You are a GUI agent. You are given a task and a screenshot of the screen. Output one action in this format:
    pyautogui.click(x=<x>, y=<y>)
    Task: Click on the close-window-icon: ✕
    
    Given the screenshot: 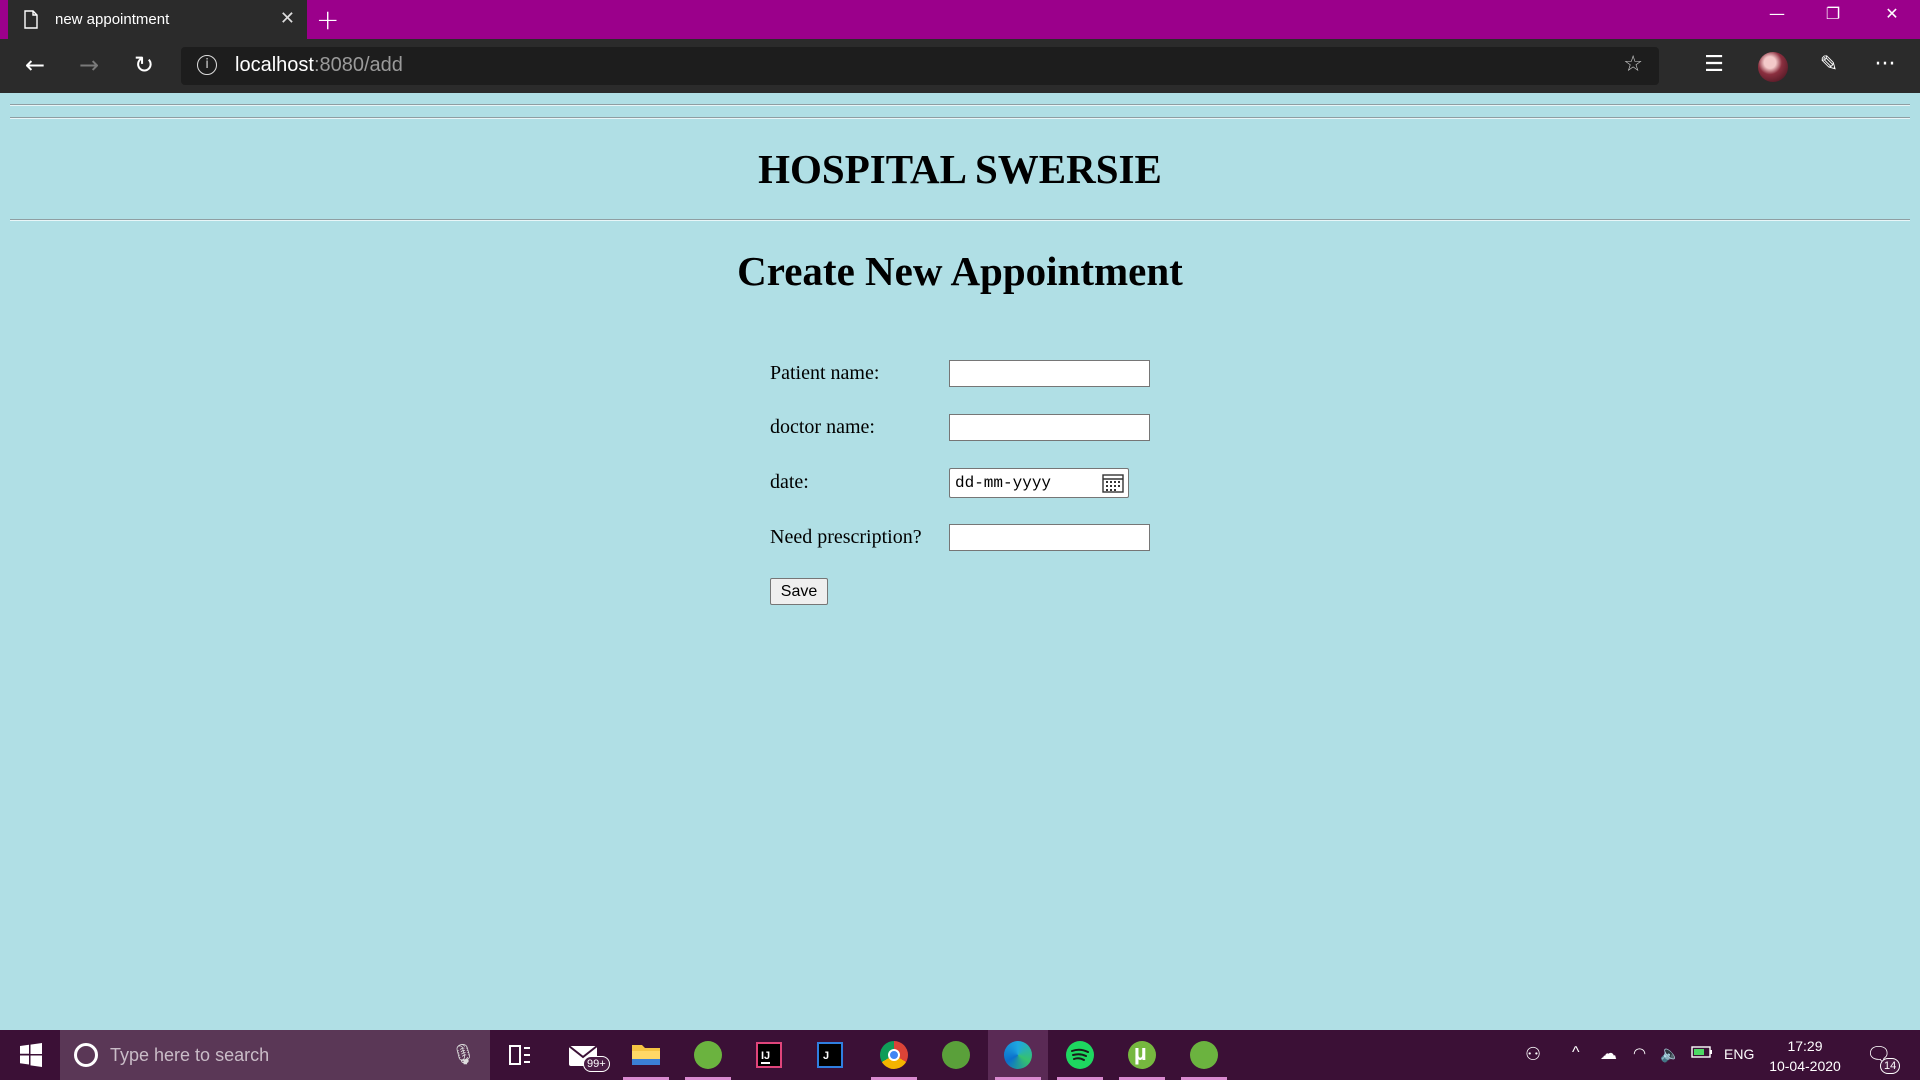 What is the action you would take?
    pyautogui.click(x=1892, y=15)
    